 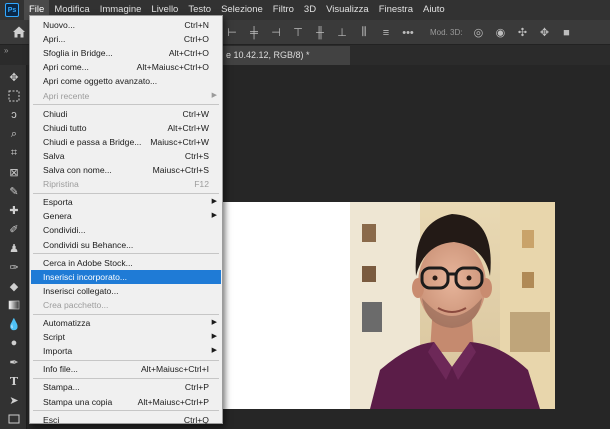 I want to click on menu-item-shortcut: Alt+Maiusc+Ctrl+I, so click(x=174, y=369).